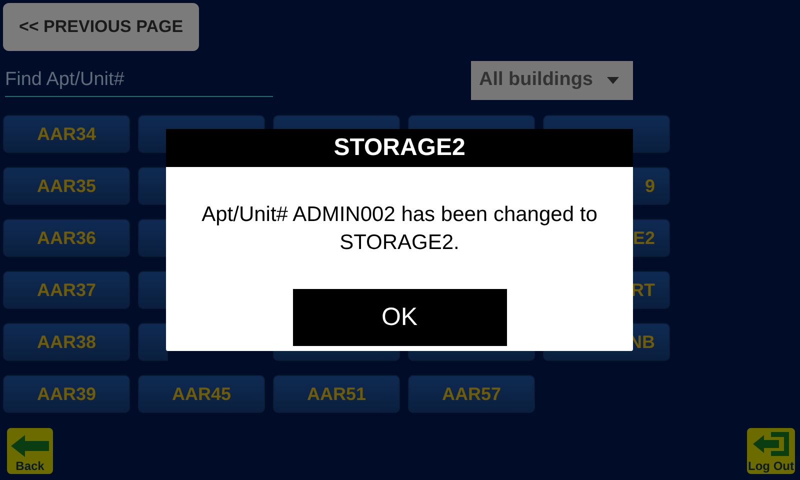  What do you see at coordinates (66, 134) in the screenshot?
I see `unit-button: AAR34` at bounding box center [66, 134].